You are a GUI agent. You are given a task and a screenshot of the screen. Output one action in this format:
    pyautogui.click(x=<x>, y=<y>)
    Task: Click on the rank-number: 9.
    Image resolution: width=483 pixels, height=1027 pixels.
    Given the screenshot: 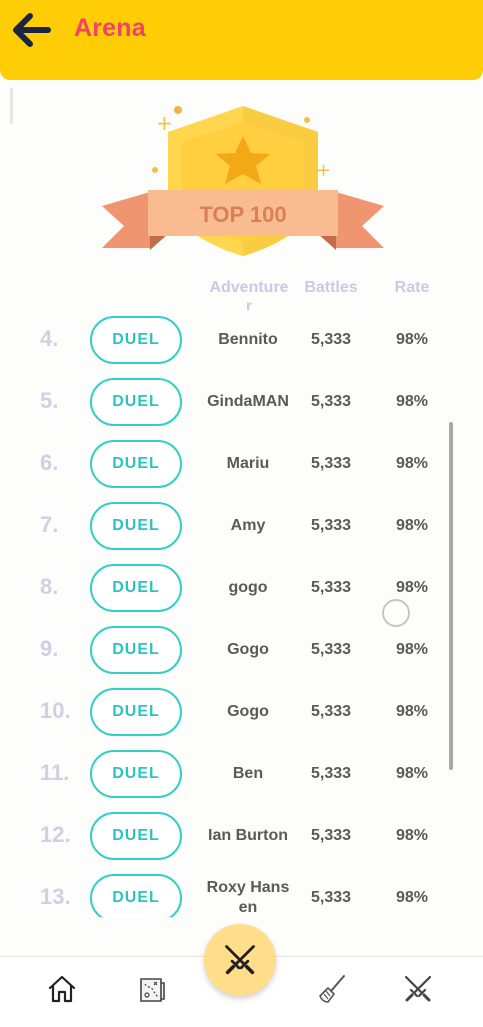 What is the action you would take?
    pyautogui.click(x=49, y=648)
    